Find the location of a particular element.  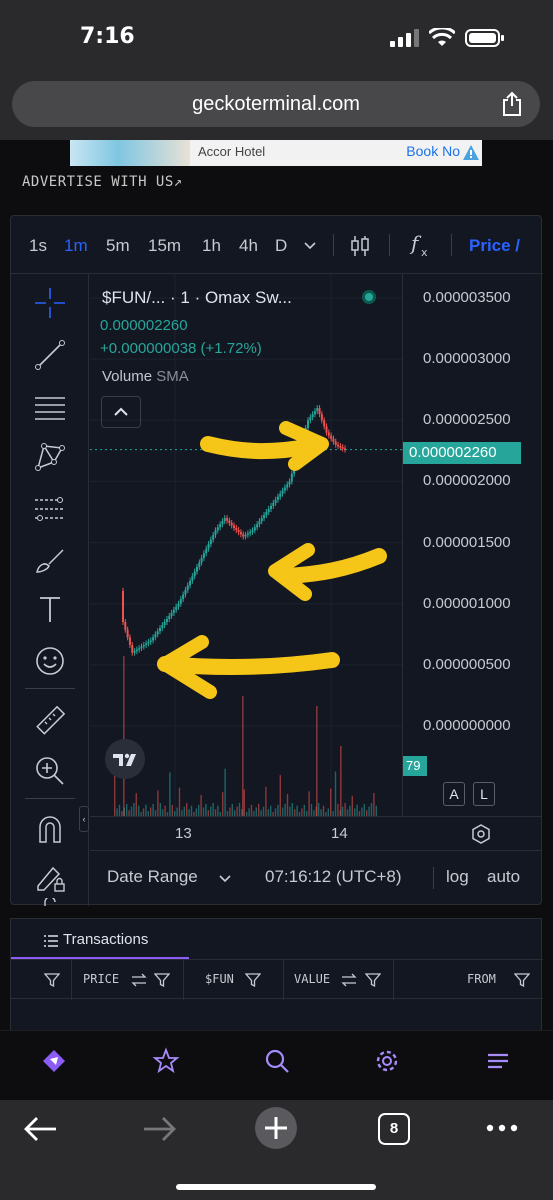

zoom-in-icon is located at coordinates (50, 771).